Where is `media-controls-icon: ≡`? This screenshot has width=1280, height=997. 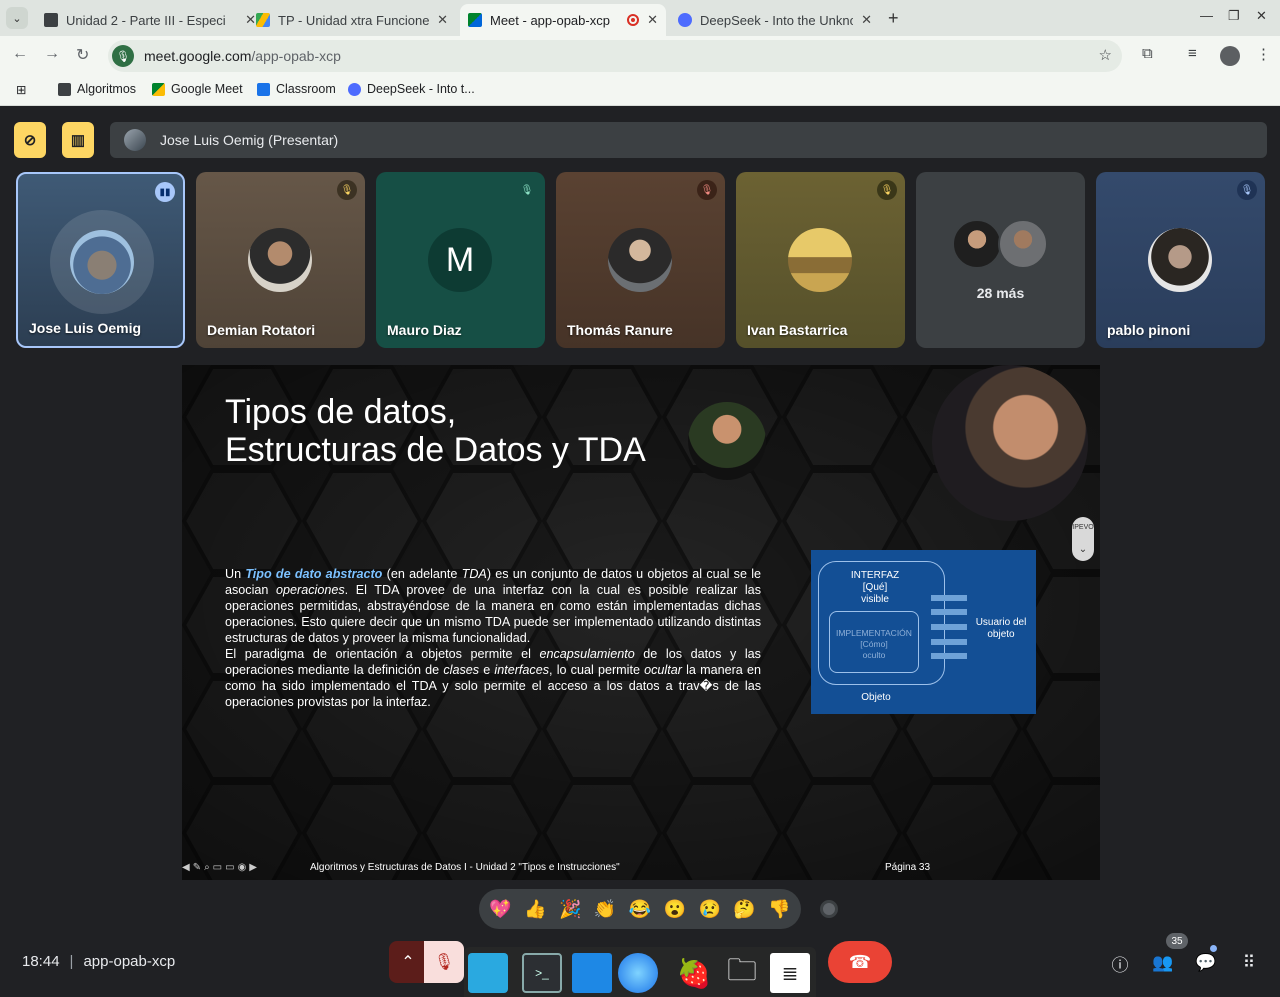 media-controls-icon: ≡ is located at coordinates (1192, 53).